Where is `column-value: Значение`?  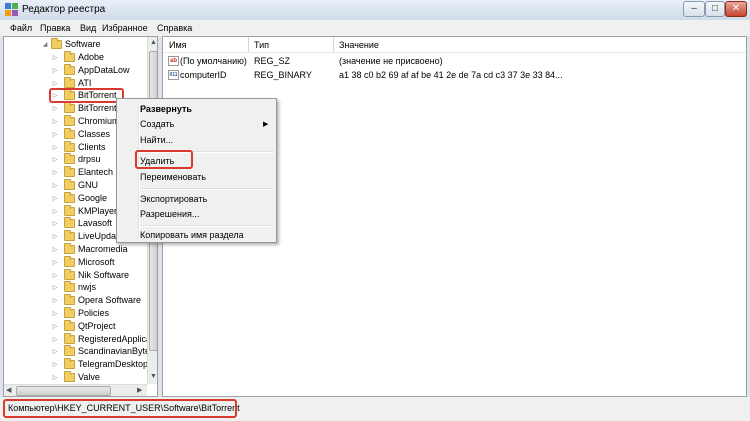 column-value: Значение is located at coordinates (359, 45).